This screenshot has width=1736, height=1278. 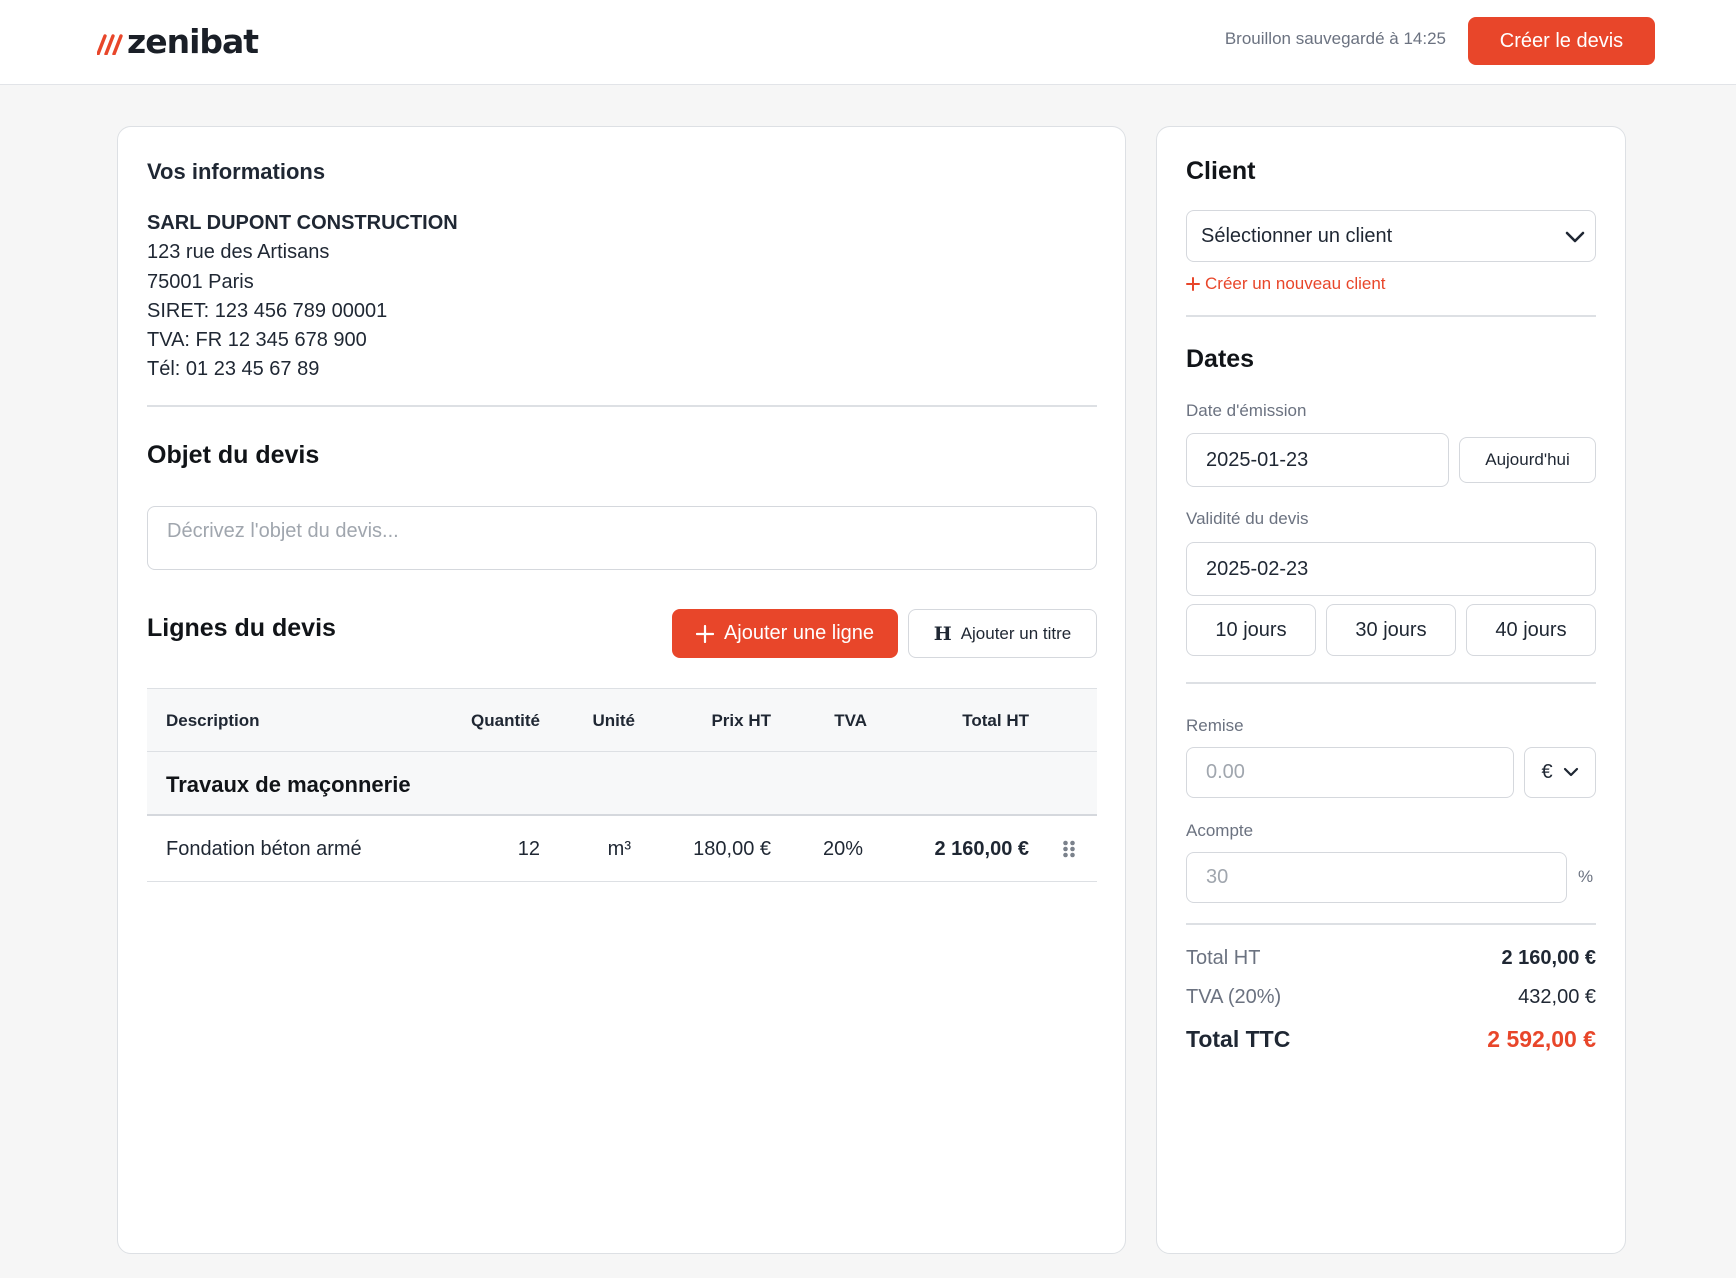 What do you see at coordinates (1257, 569) in the screenshot?
I see `validity-date-value: 2025-02-23` at bounding box center [1257, 569].